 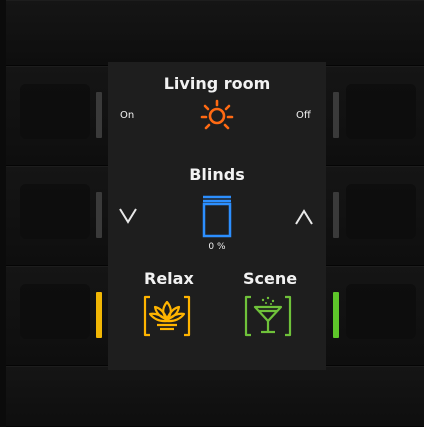 What do you see at coordinates (217, 247) in the screenshot?
I see `blinds-position-value: 0 %` at bounding box center [217, 247].